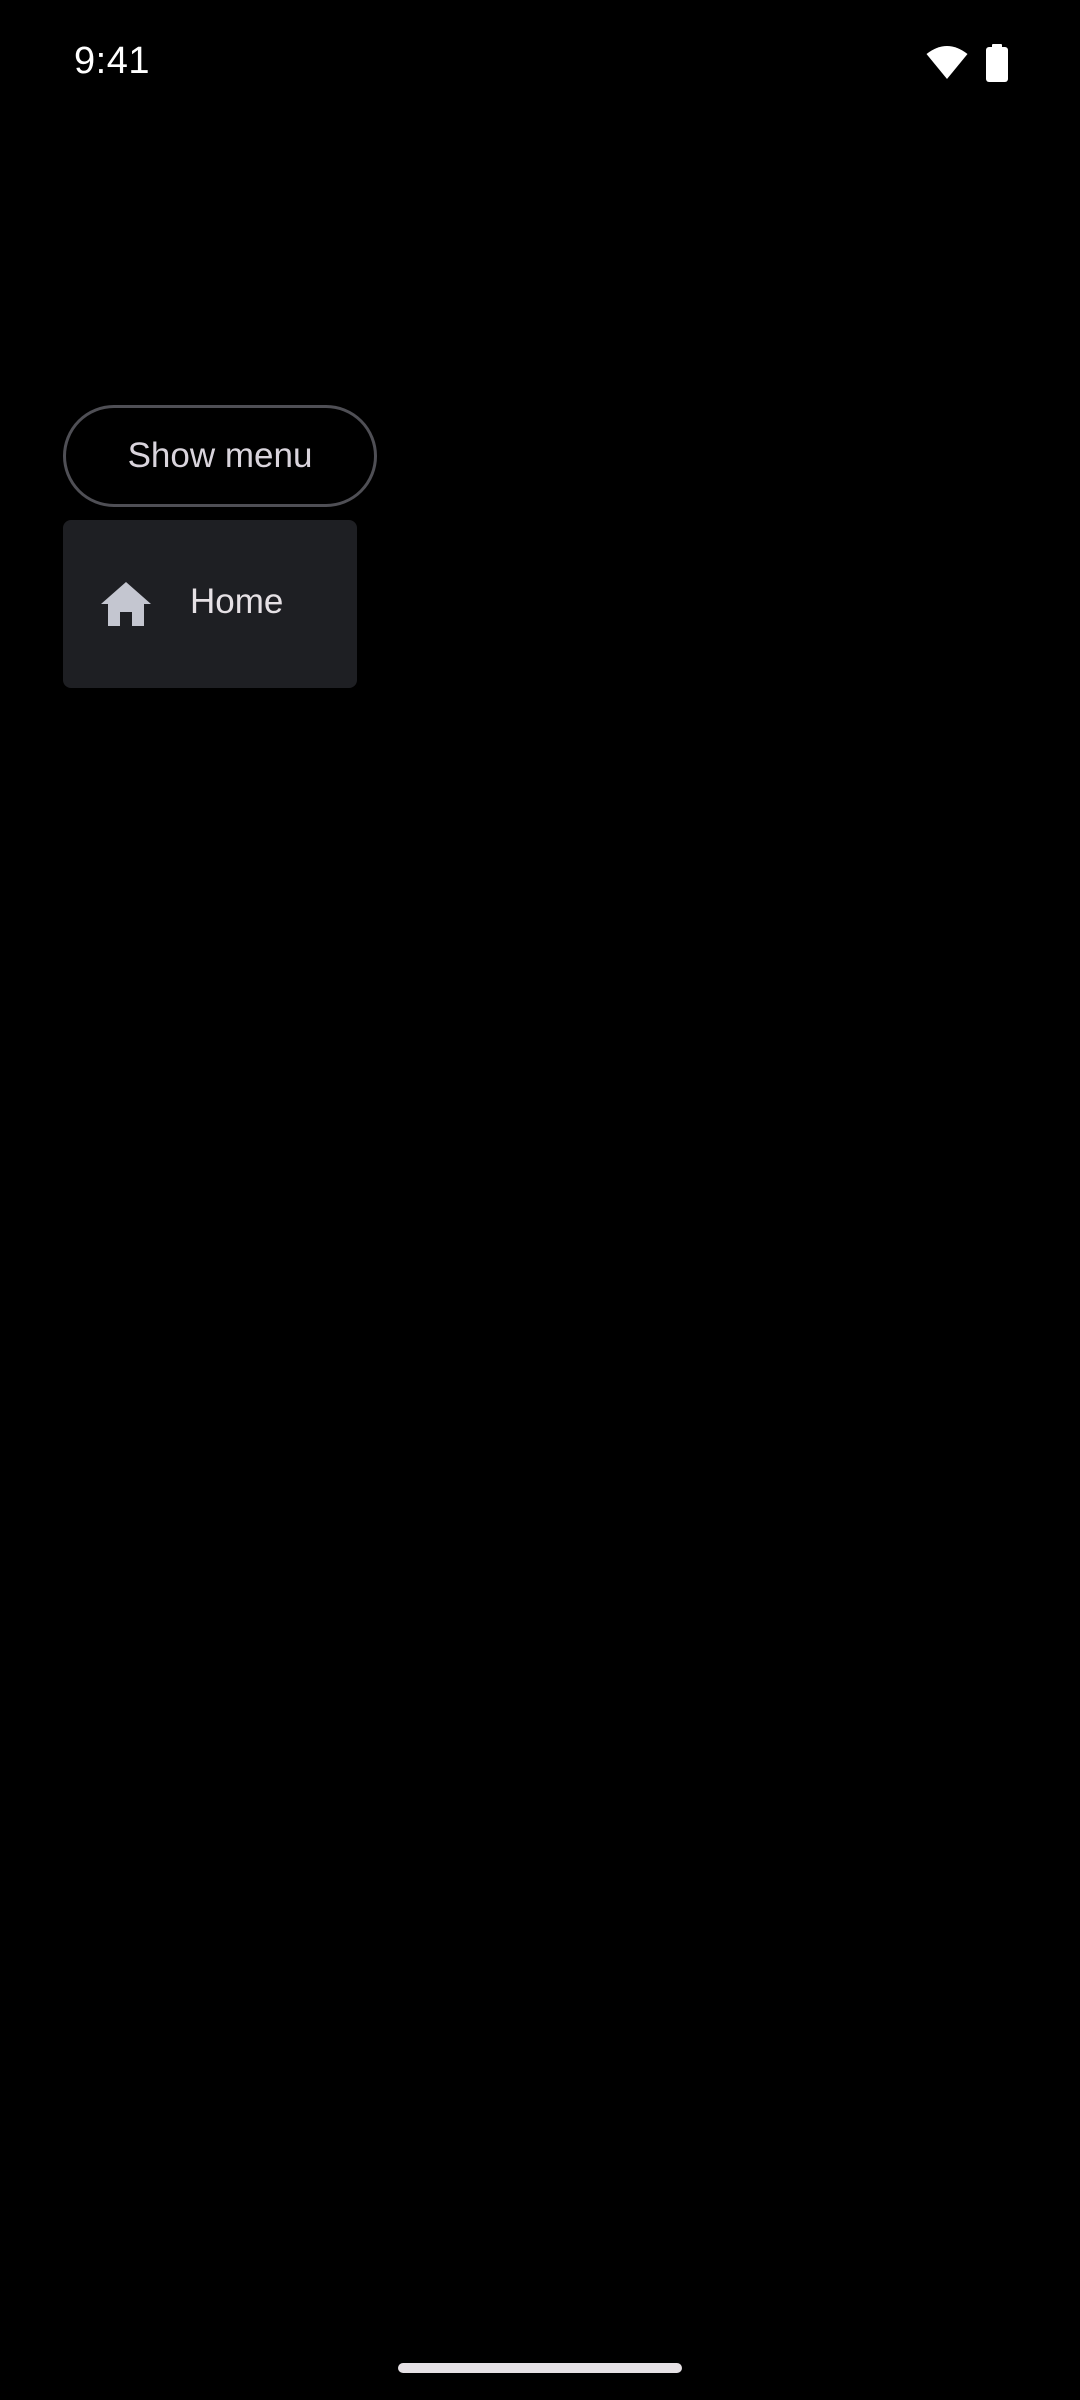  I want to click on menu-item-label: Home, so click(237, 601).